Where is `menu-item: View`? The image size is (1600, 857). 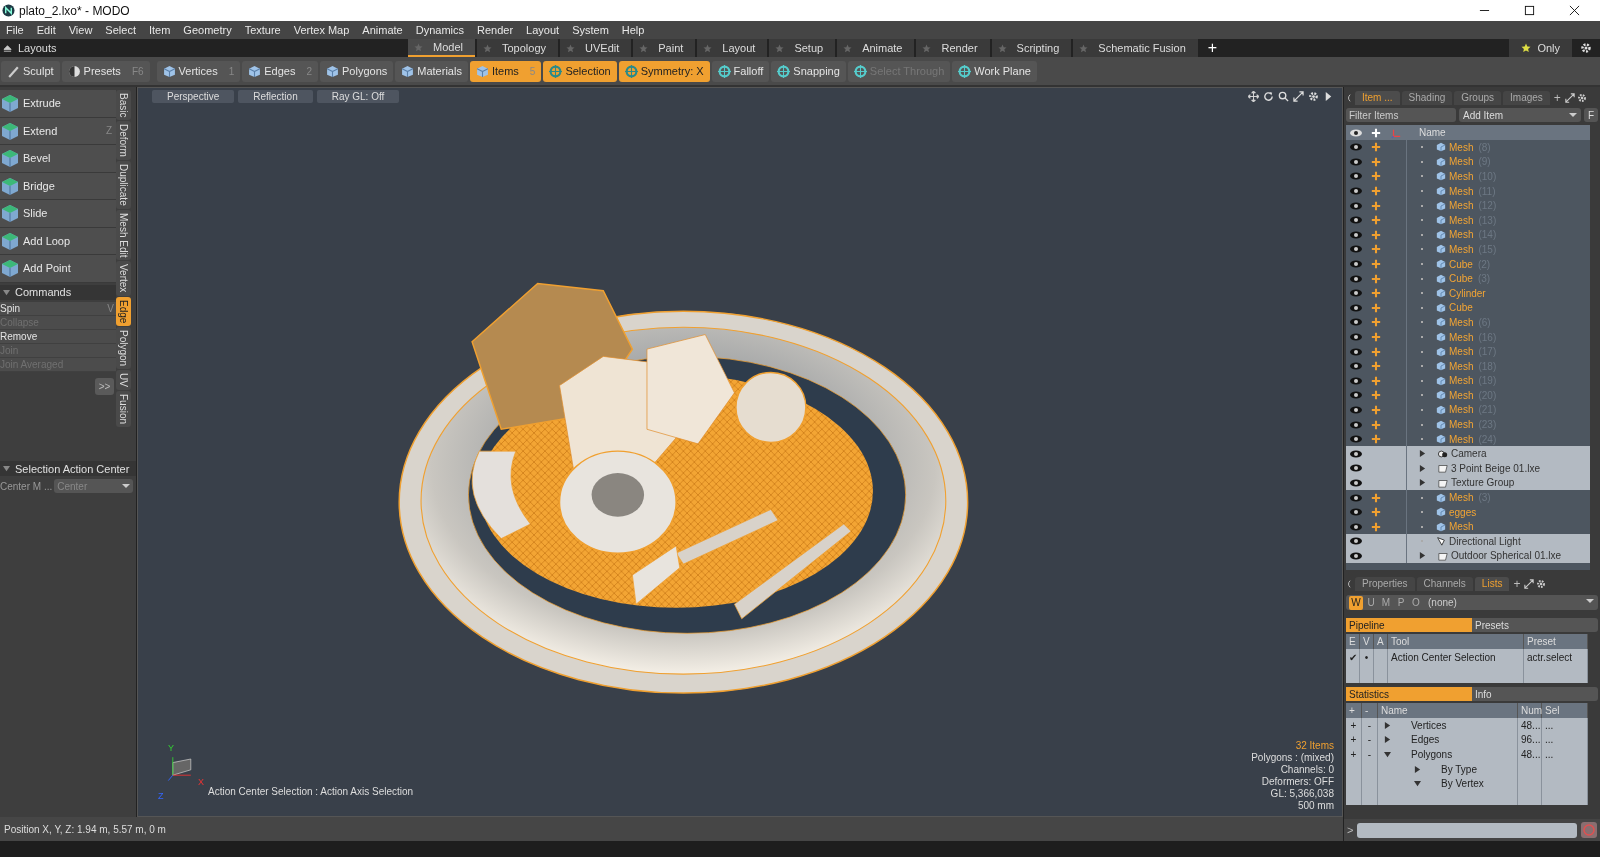
menu-item: View is located at coordinates (81, 30).